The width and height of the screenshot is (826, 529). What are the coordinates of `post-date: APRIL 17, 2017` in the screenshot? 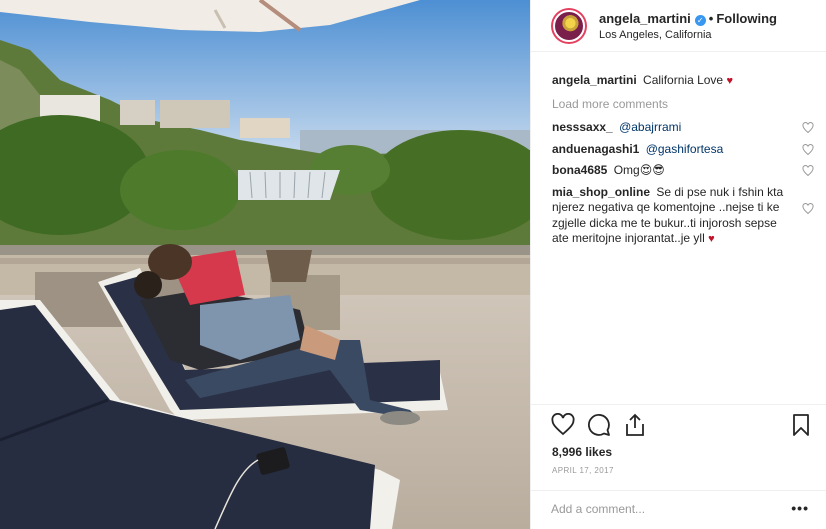 It's located at (583, 470).